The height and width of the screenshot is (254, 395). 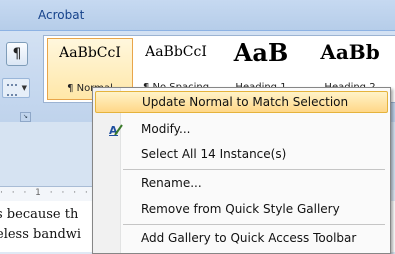 What do you see at coordinates (25, 117) in the screenshot?
I see `paragraph-dialog-launcher-icon: ↘` at bounding box center [25, 117].